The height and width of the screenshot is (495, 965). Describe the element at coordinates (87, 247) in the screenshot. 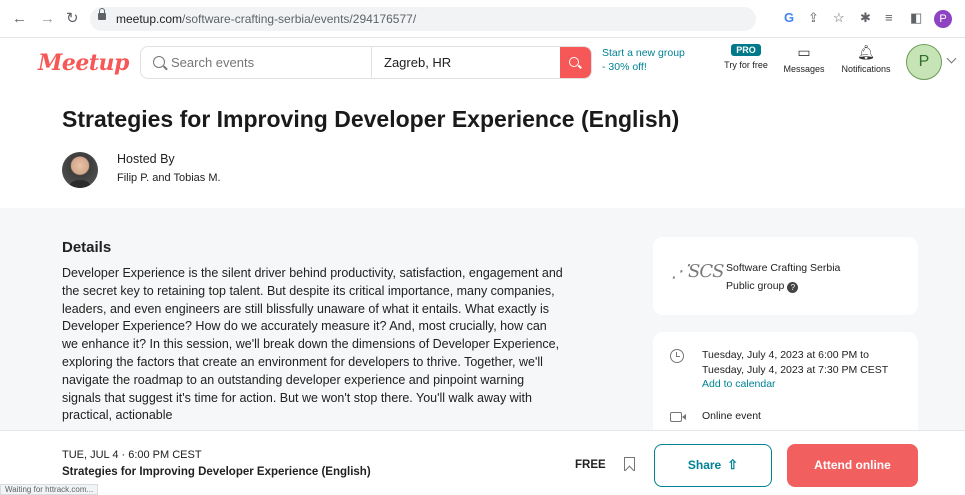

I see `details-heading: Details` at that location.